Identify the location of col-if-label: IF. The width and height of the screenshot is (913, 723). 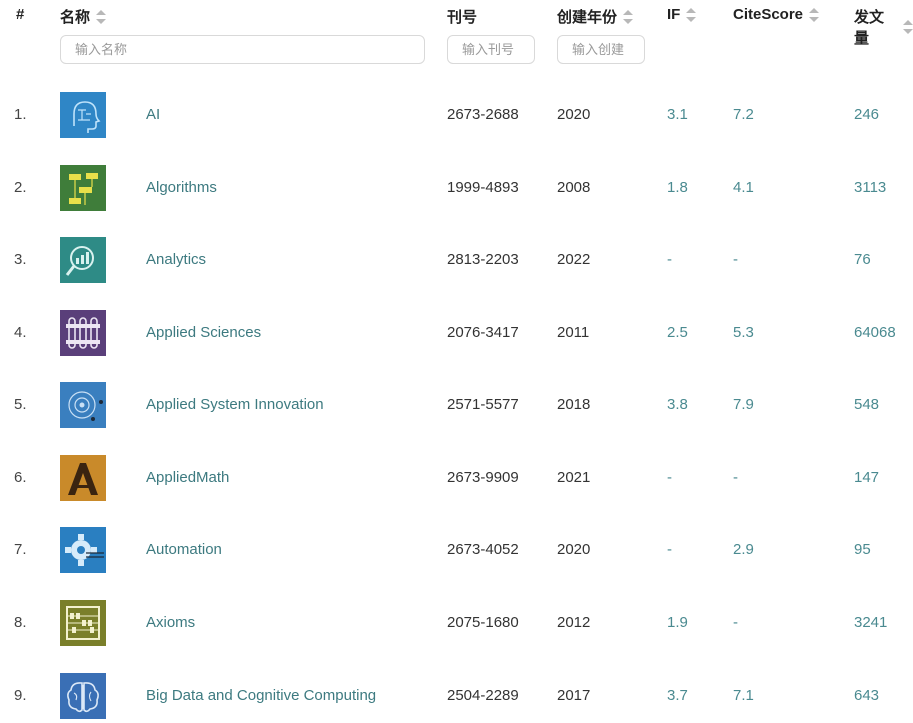
(674, 14).